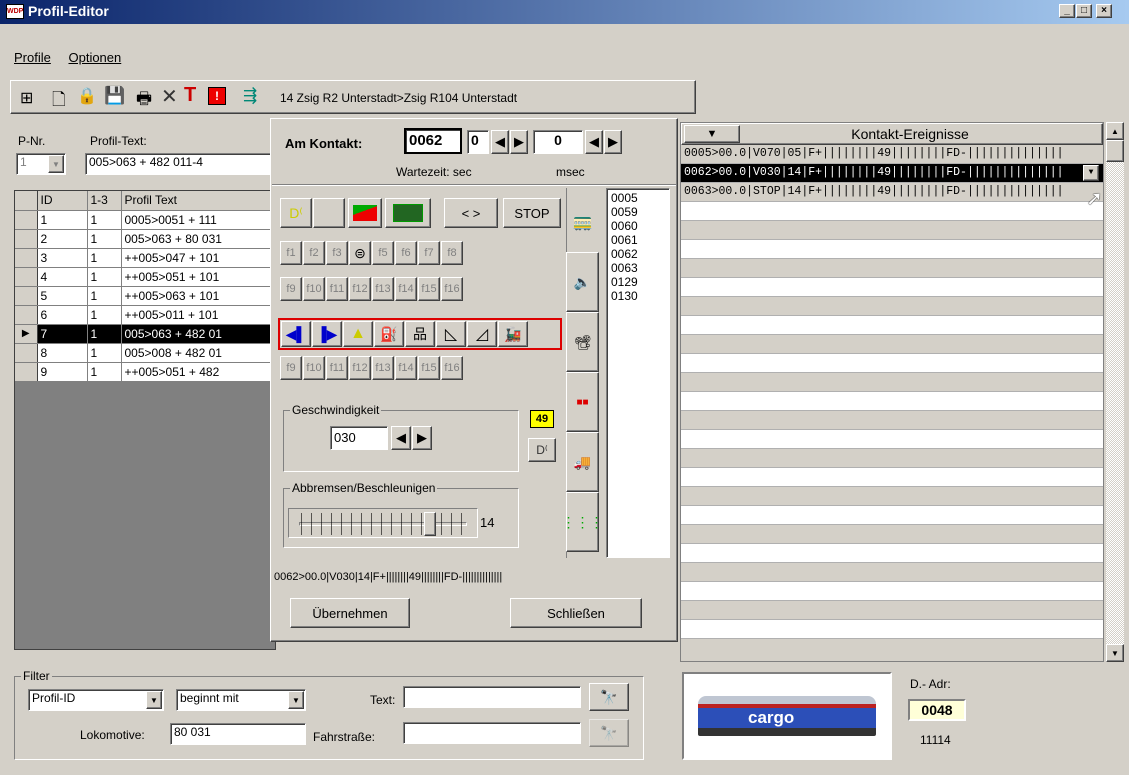 This screenshot has height=775, width=1129. Describe the element at coordinates (429, 524) in the screenshot. I see `slider-thumb` at that location.